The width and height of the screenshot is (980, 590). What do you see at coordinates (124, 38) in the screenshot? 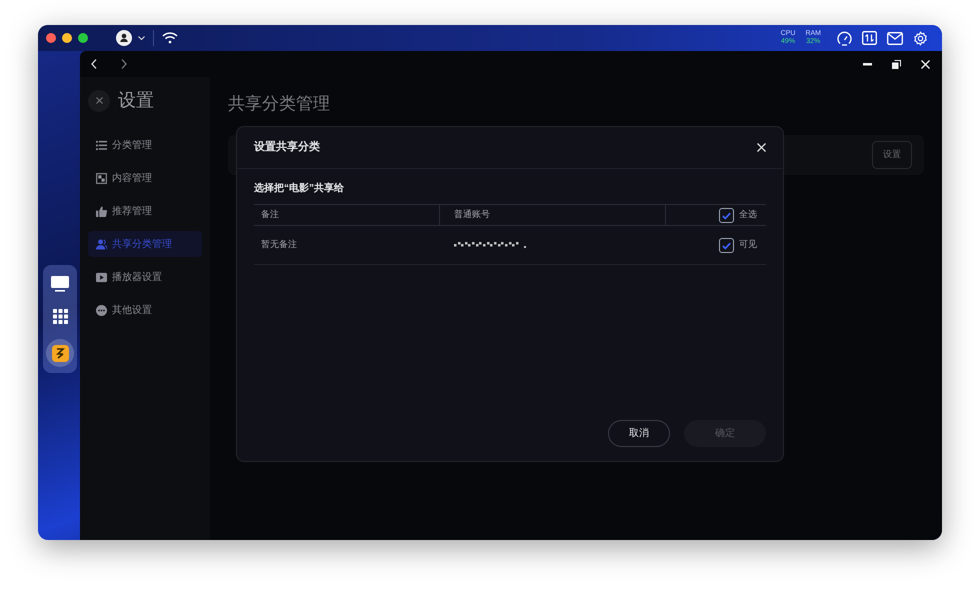
I see `user-avatar-icon` at bounding box center [124, 38].